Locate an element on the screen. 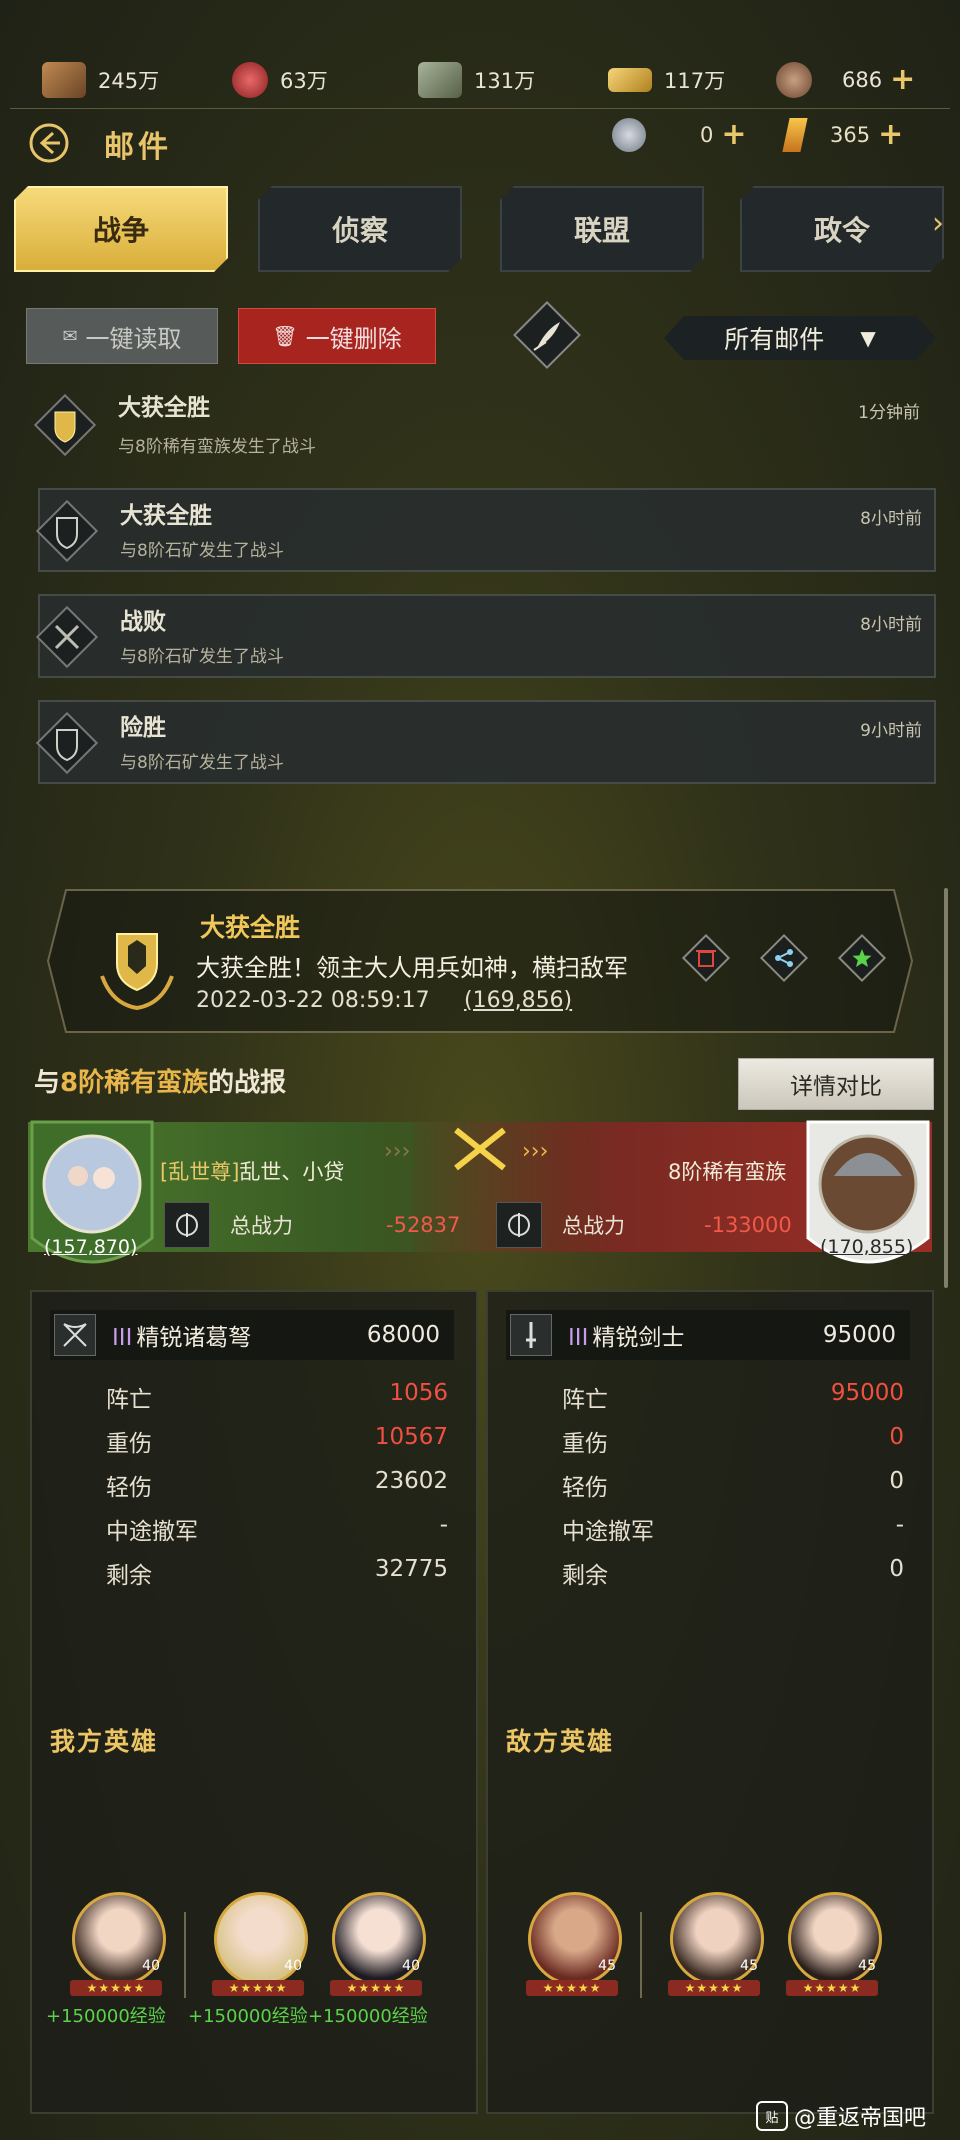 This screenshot has width=960, height=2140. gold-shield-icon is located at coordinates (137, 972).